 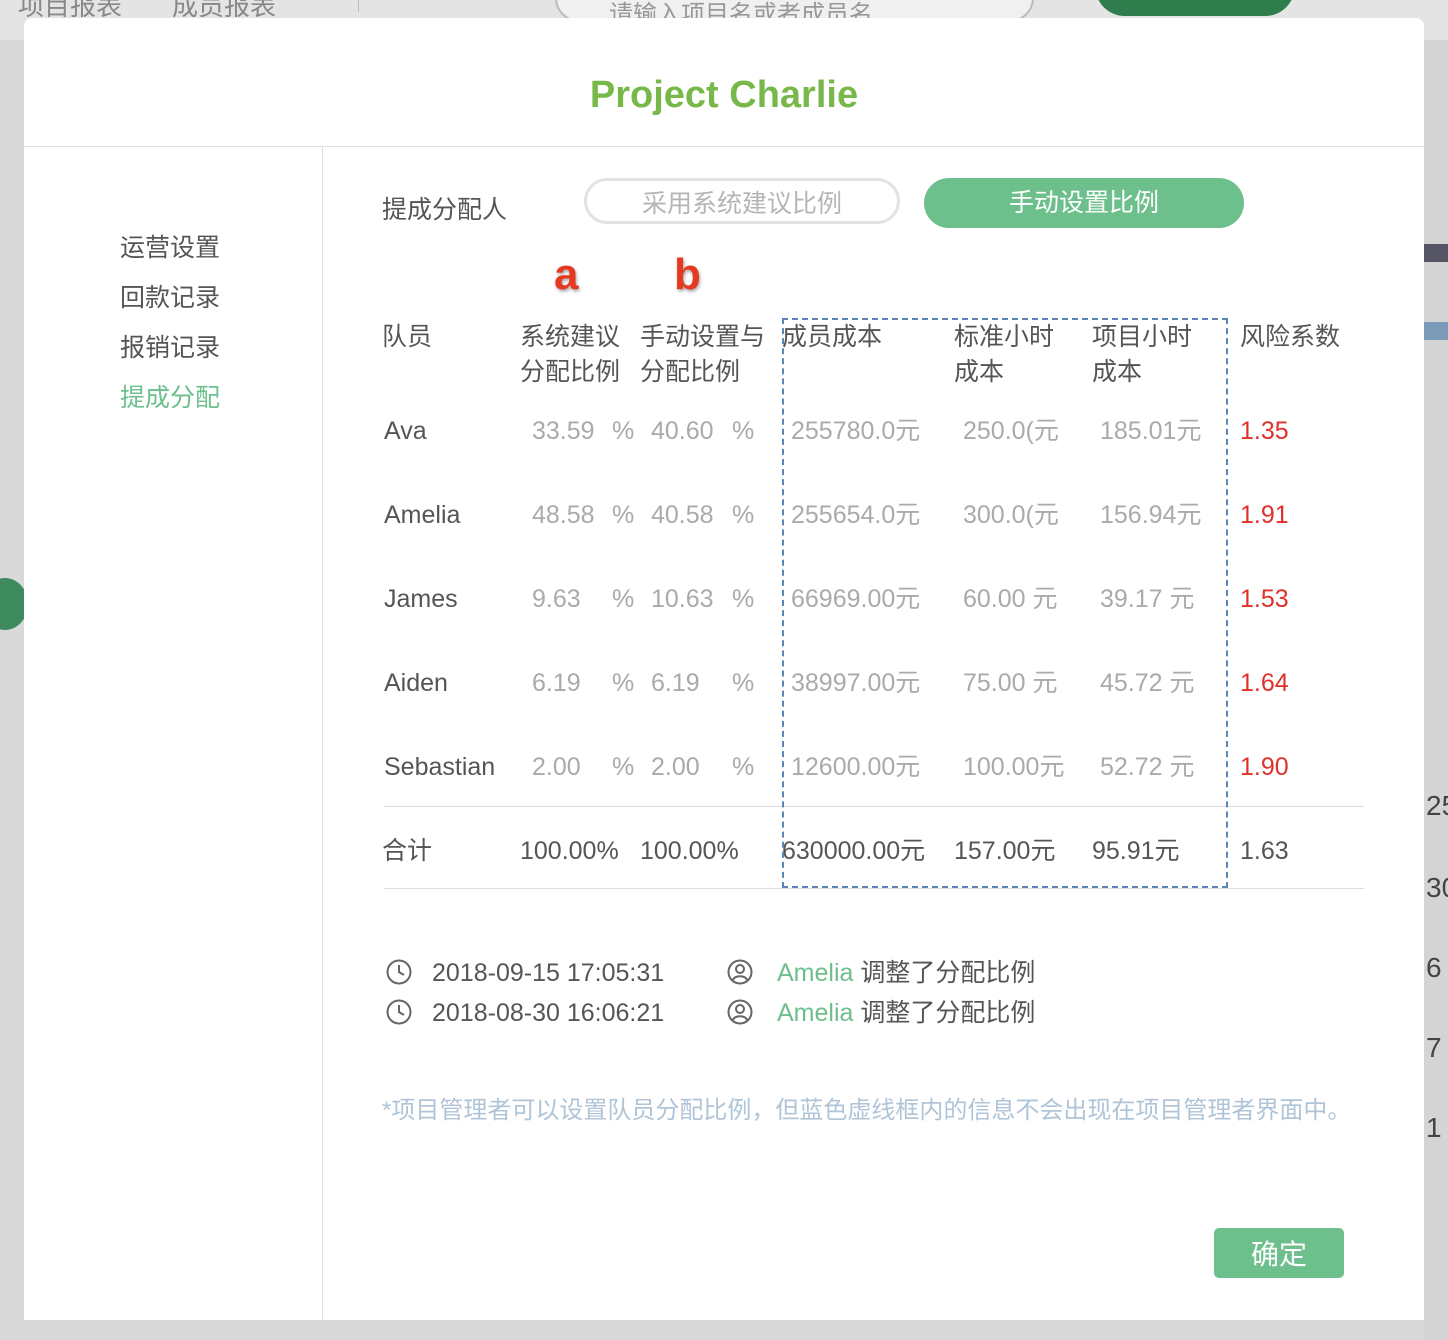 What do you see at coordinates (1264, 767) in the screenshot?
I see `risk-value: 1.90` at bounding box center [1264, 767].